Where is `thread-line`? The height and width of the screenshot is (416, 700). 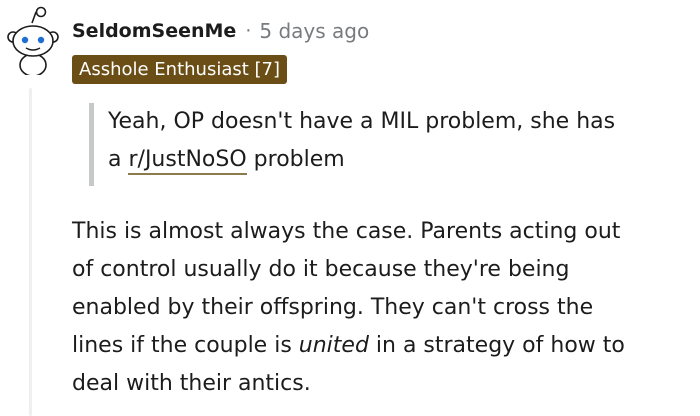
thread-line is located at coordinates (30, 252).